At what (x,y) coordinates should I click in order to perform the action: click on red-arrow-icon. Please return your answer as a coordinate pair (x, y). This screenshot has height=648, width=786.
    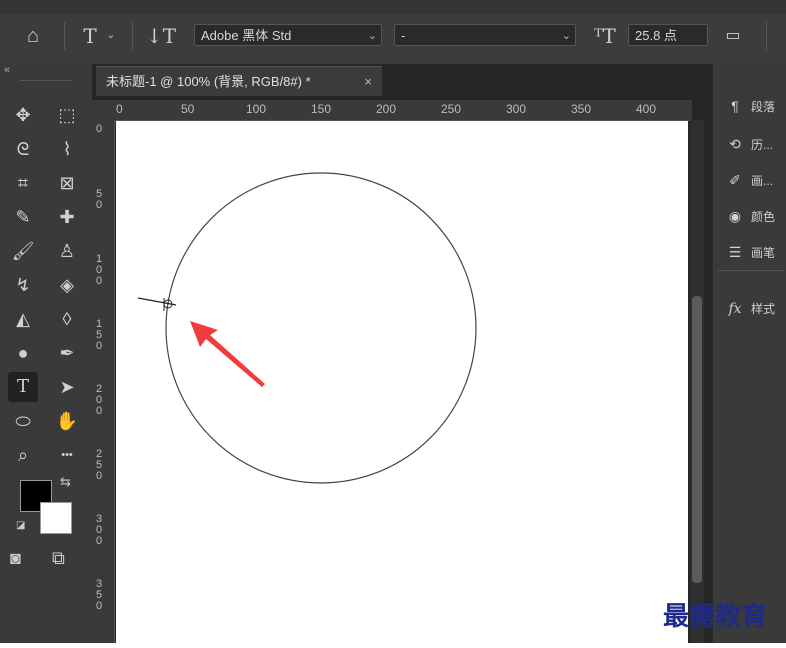
    Looking at the image, I should click on (227, 354).